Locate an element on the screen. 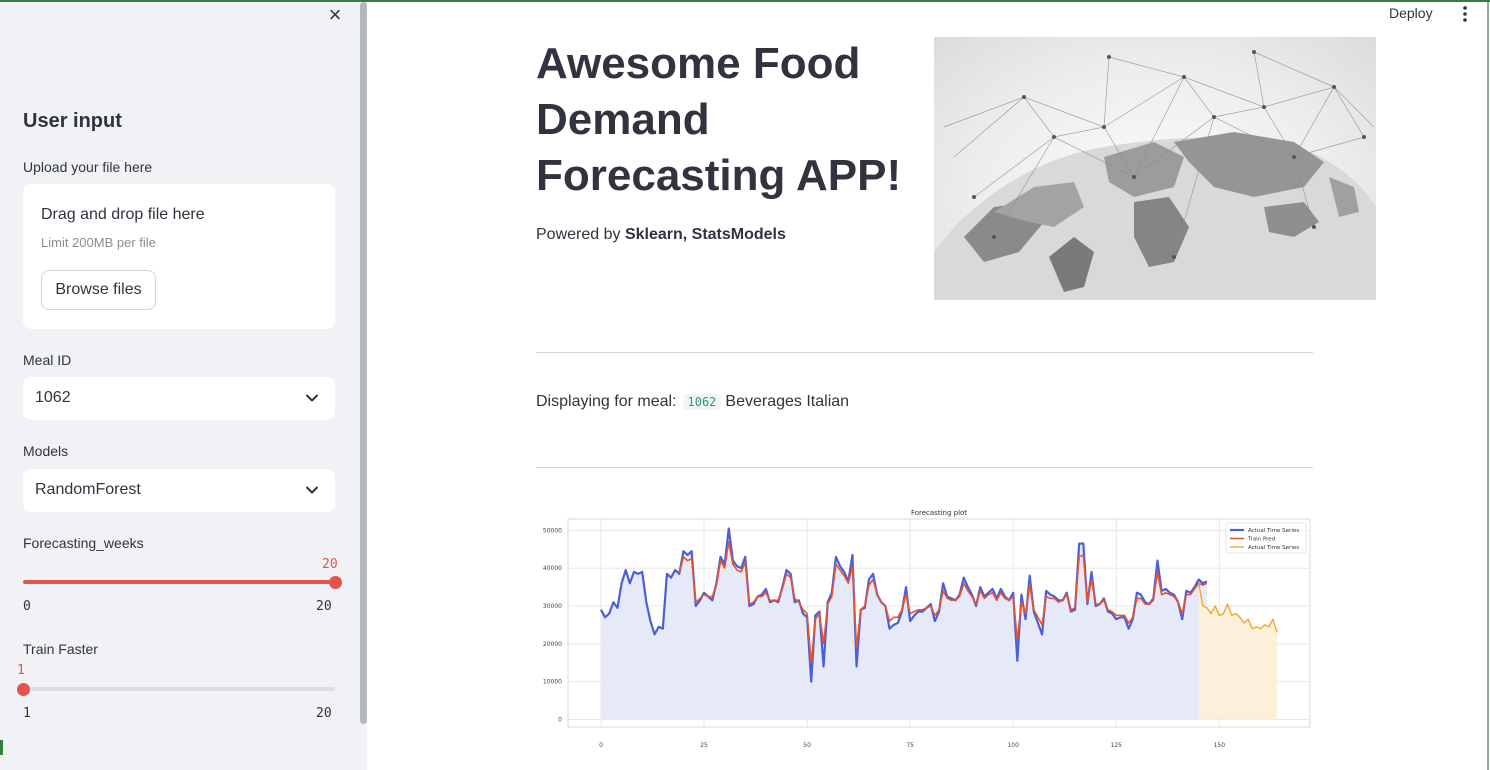 The height and width of the screenshot is (770, 1490). train-faster-min: 1 is located at coordinates (27, 713).